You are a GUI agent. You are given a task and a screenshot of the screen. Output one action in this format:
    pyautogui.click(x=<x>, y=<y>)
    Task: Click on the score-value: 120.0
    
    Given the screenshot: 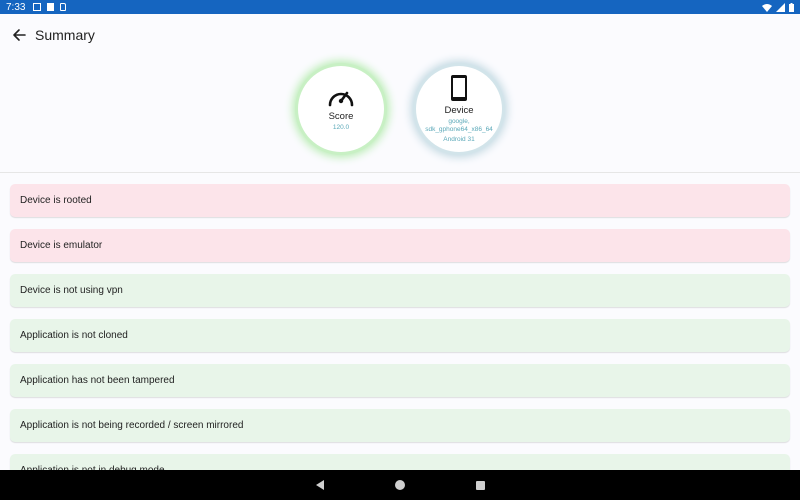 What is the action you would take?
    pyautogui.click(x=341, y=127)
    